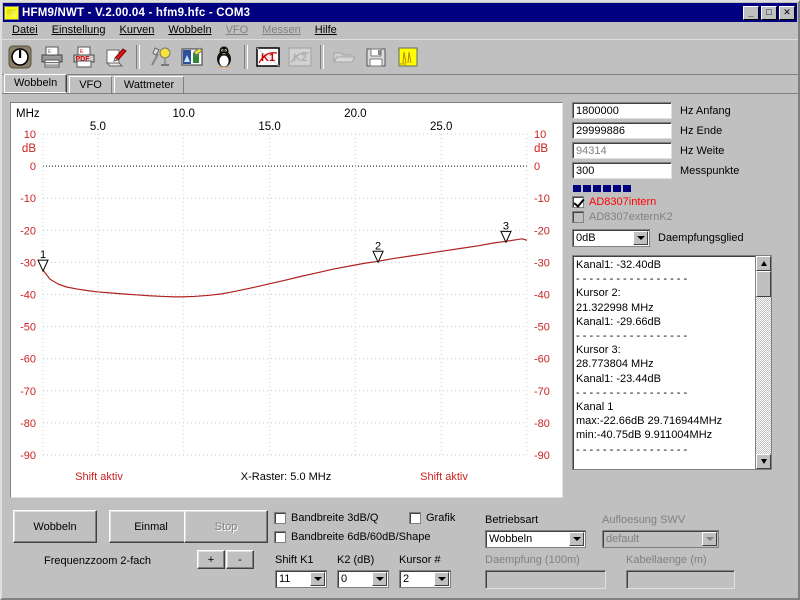 The image size is (800, 600). Describe the element at coordinates (787, 12) in the screenshot. I see `close-button: ✕` at that location.